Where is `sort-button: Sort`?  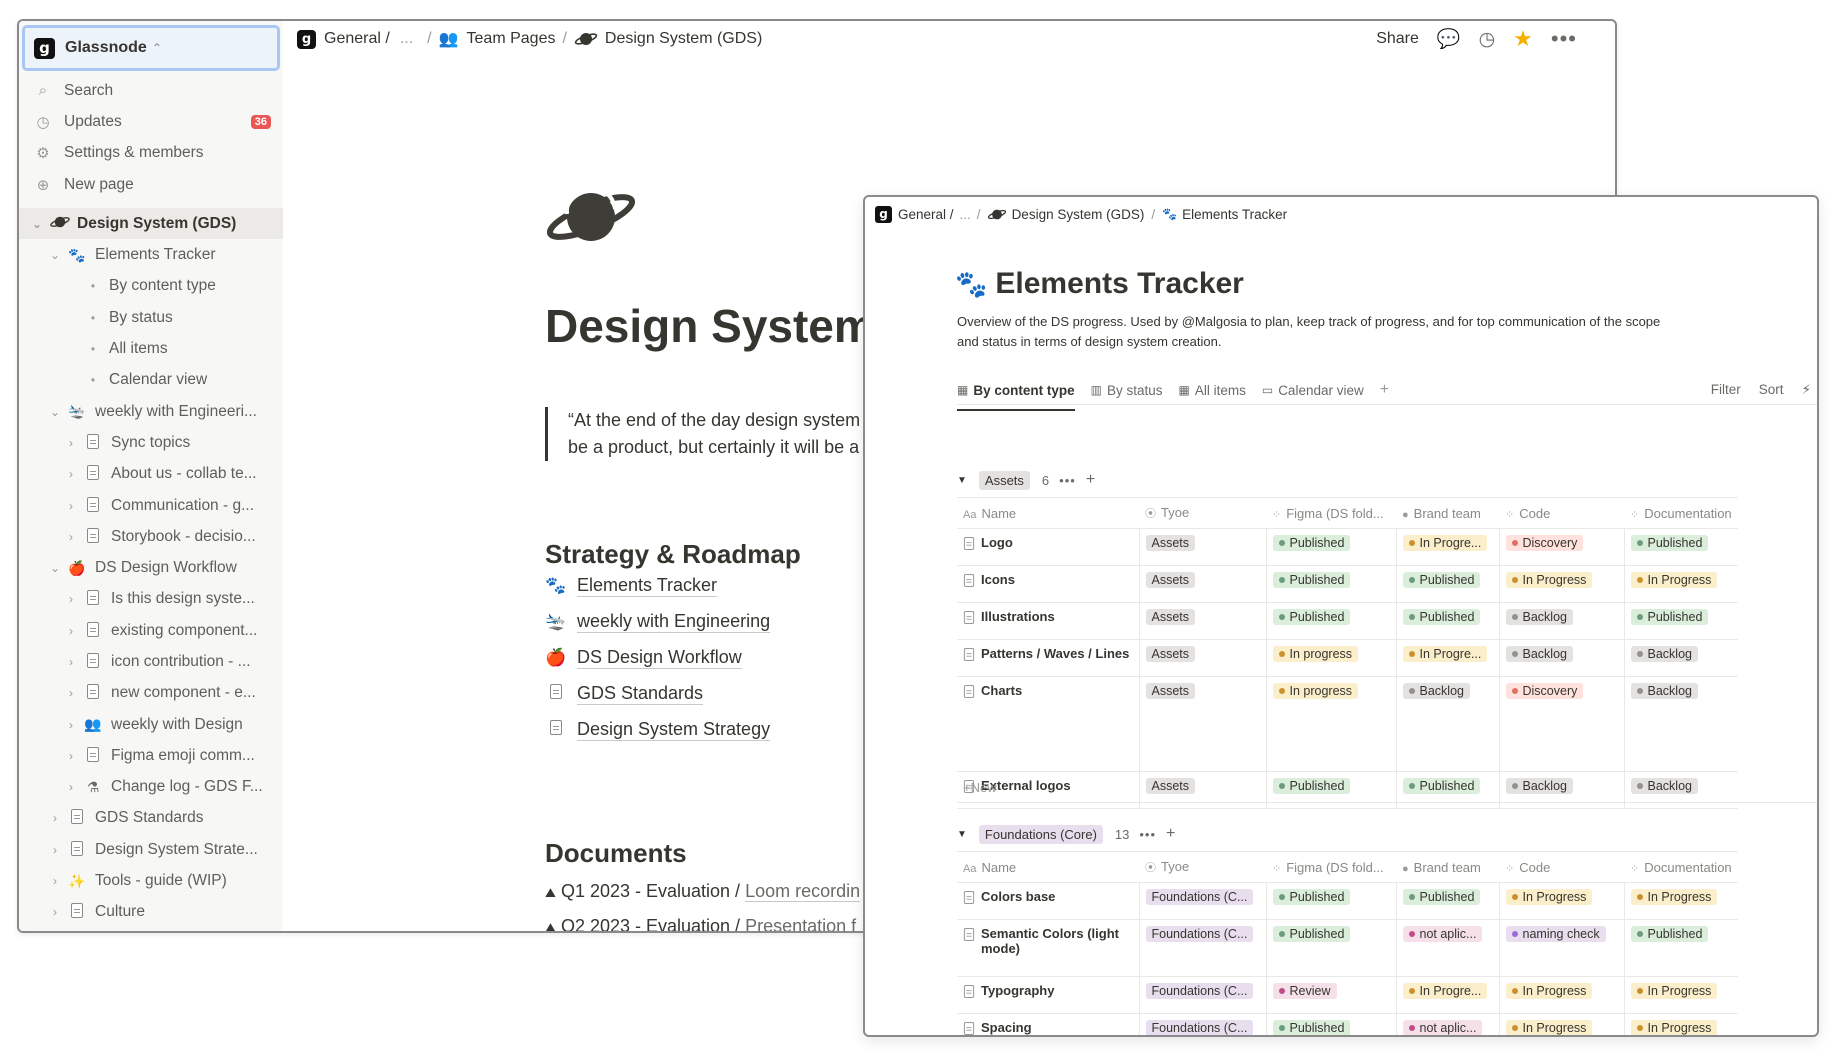 sort-button: Sort is located at coordinates (1771, 390).